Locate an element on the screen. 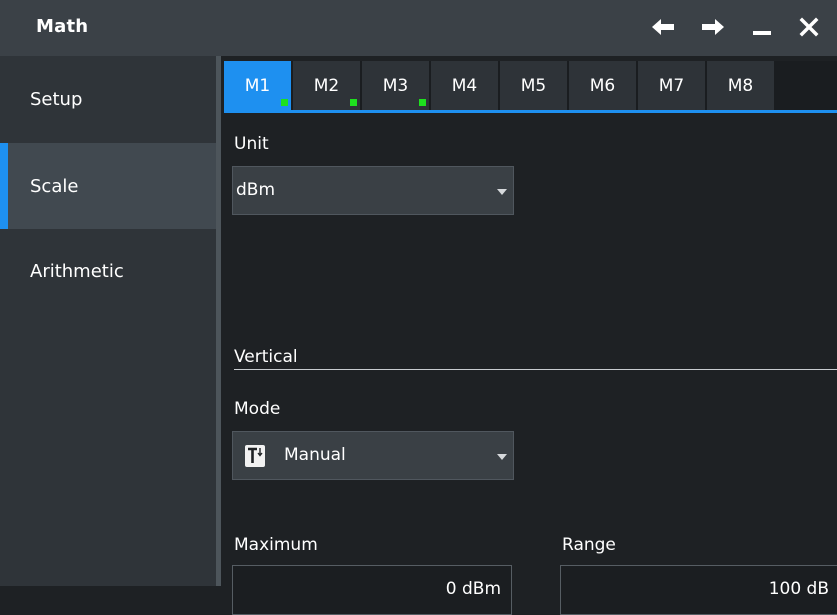 The height and width of the screenshot is (615, 837). mode-value: Manual is located at coordinates (315, 455).